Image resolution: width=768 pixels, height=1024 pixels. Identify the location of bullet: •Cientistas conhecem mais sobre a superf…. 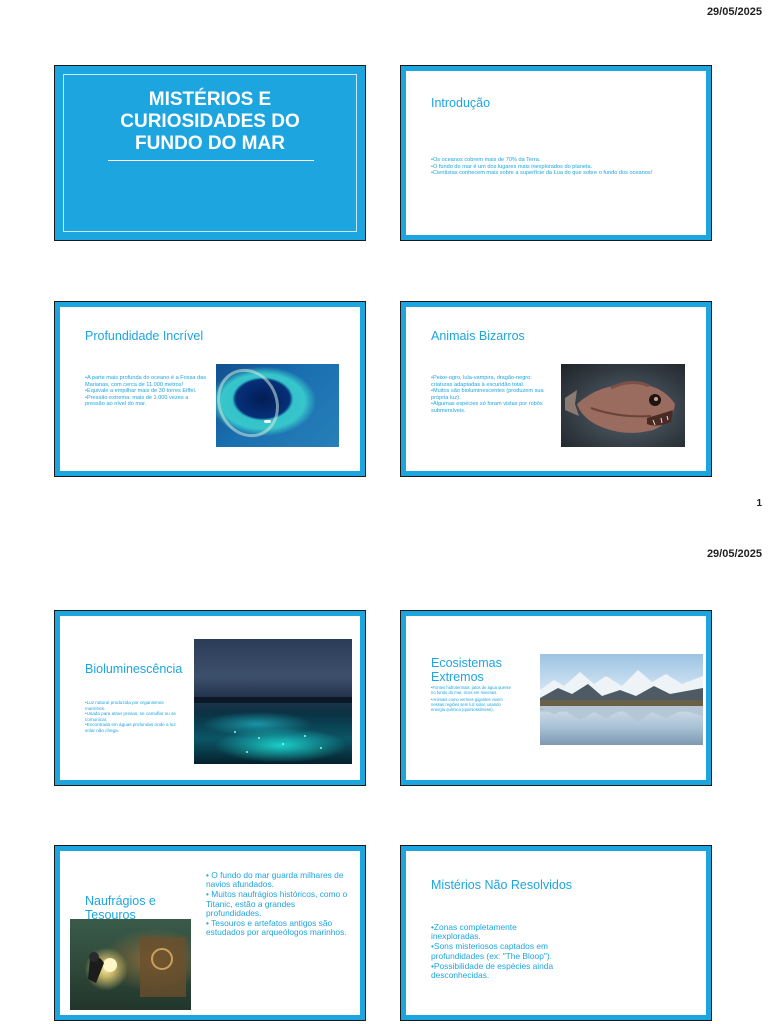
(542, 173).